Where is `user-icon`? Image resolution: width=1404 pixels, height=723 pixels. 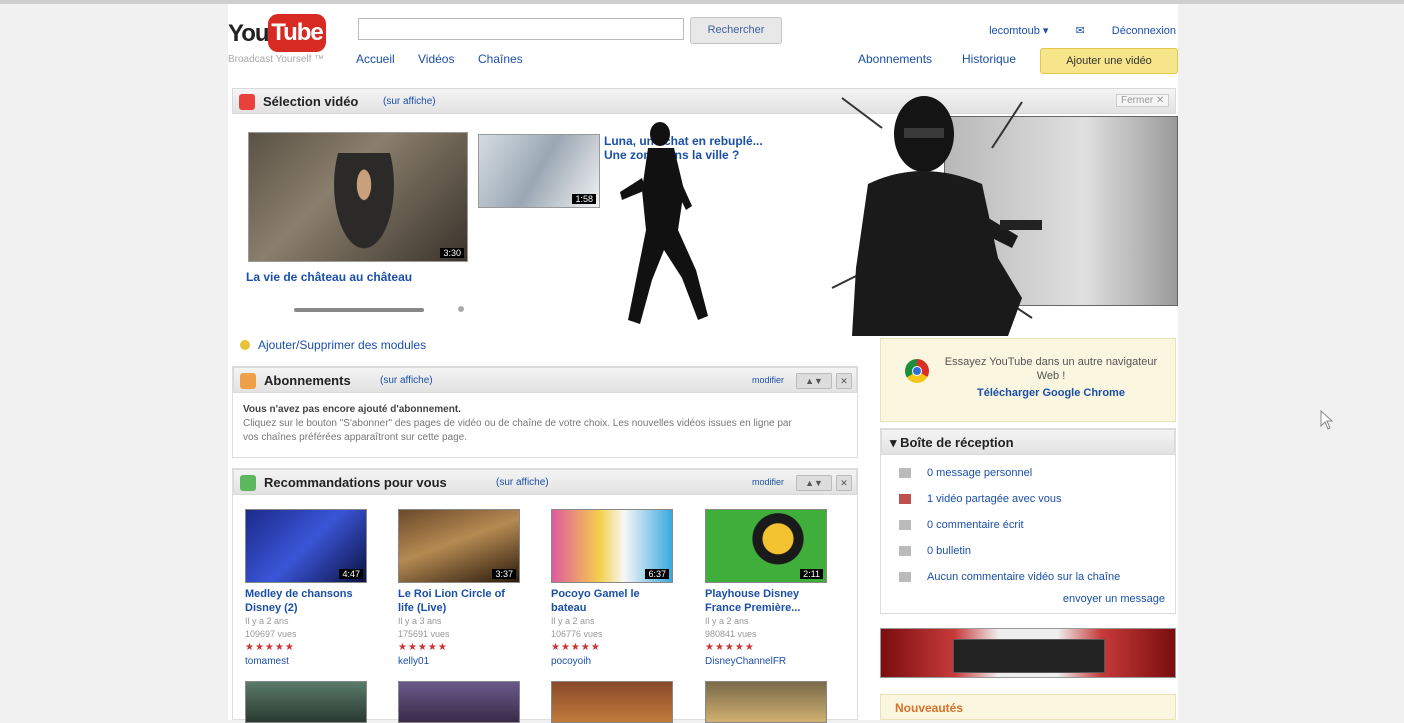 user-icon is located at coordinates (905, 551).